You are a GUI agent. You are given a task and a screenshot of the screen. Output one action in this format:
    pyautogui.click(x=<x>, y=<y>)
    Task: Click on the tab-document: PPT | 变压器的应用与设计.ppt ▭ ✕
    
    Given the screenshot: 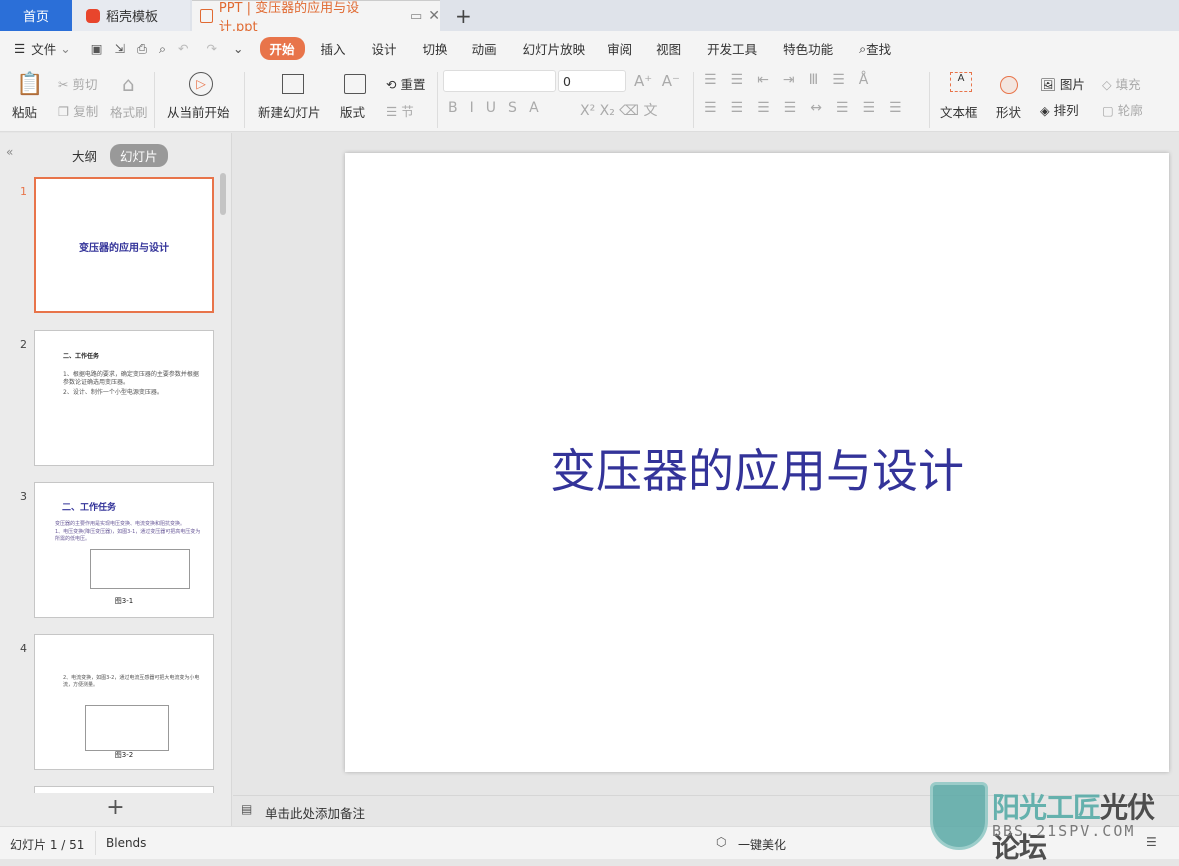 What is the action you would take?
    pyautogui.click(x=316, y=17)
    